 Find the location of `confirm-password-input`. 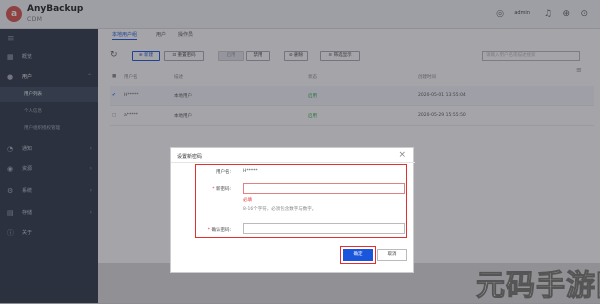

confirm-password-input is located at coordinates (324, 228).